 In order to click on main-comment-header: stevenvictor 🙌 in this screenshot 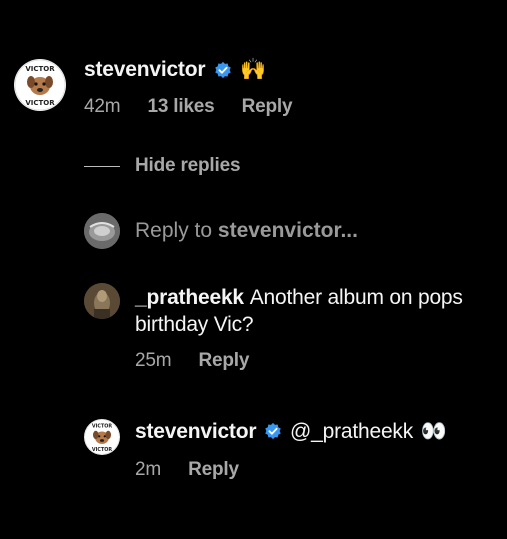, I will do `click(295, 72)`.